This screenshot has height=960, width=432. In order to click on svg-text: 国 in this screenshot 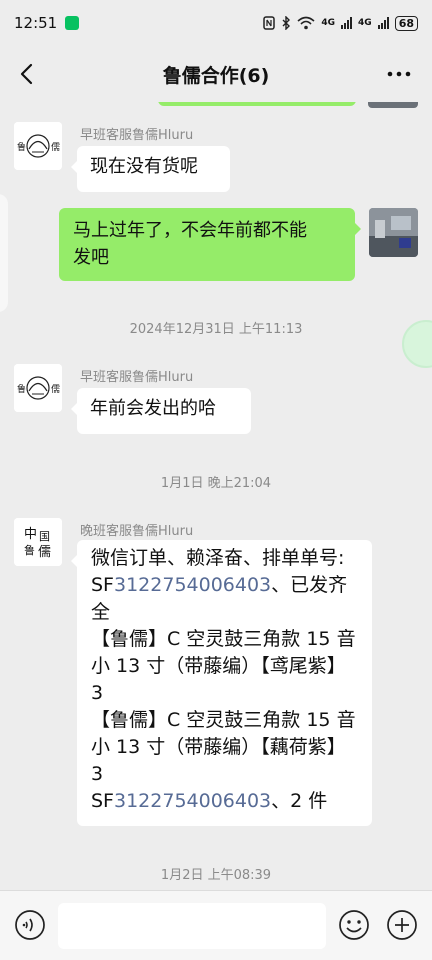, I will do `click(44, 536)`.